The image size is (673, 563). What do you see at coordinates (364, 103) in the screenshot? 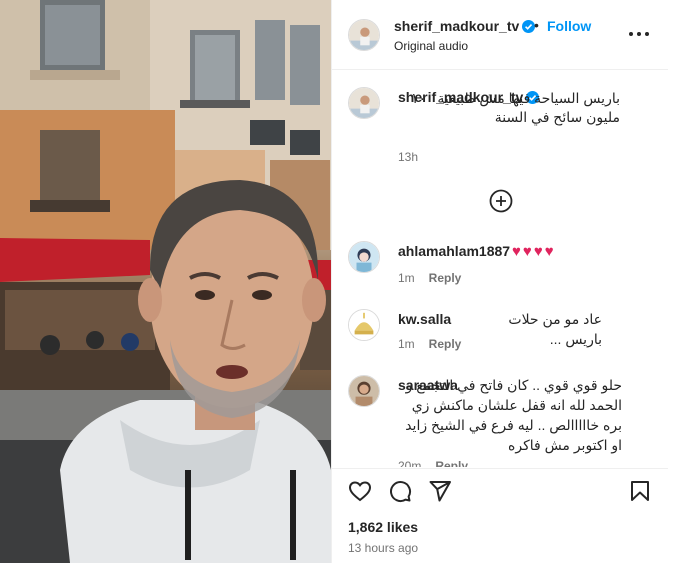
I see `caption-author-avatar` at bounding box center [364, 103].